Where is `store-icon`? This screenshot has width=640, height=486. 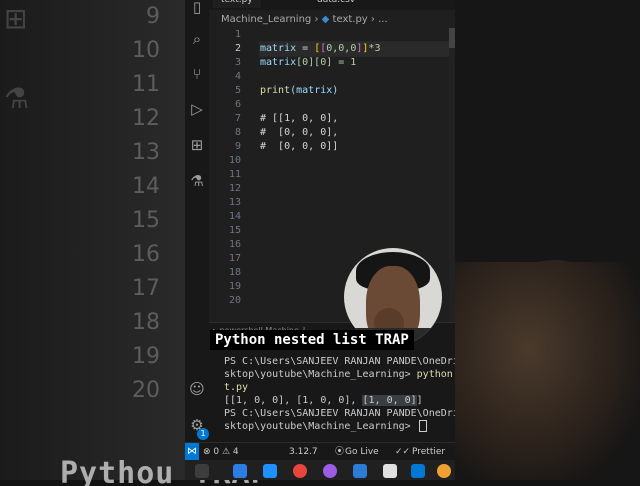
store-icon is located at coordinates (270, 471).